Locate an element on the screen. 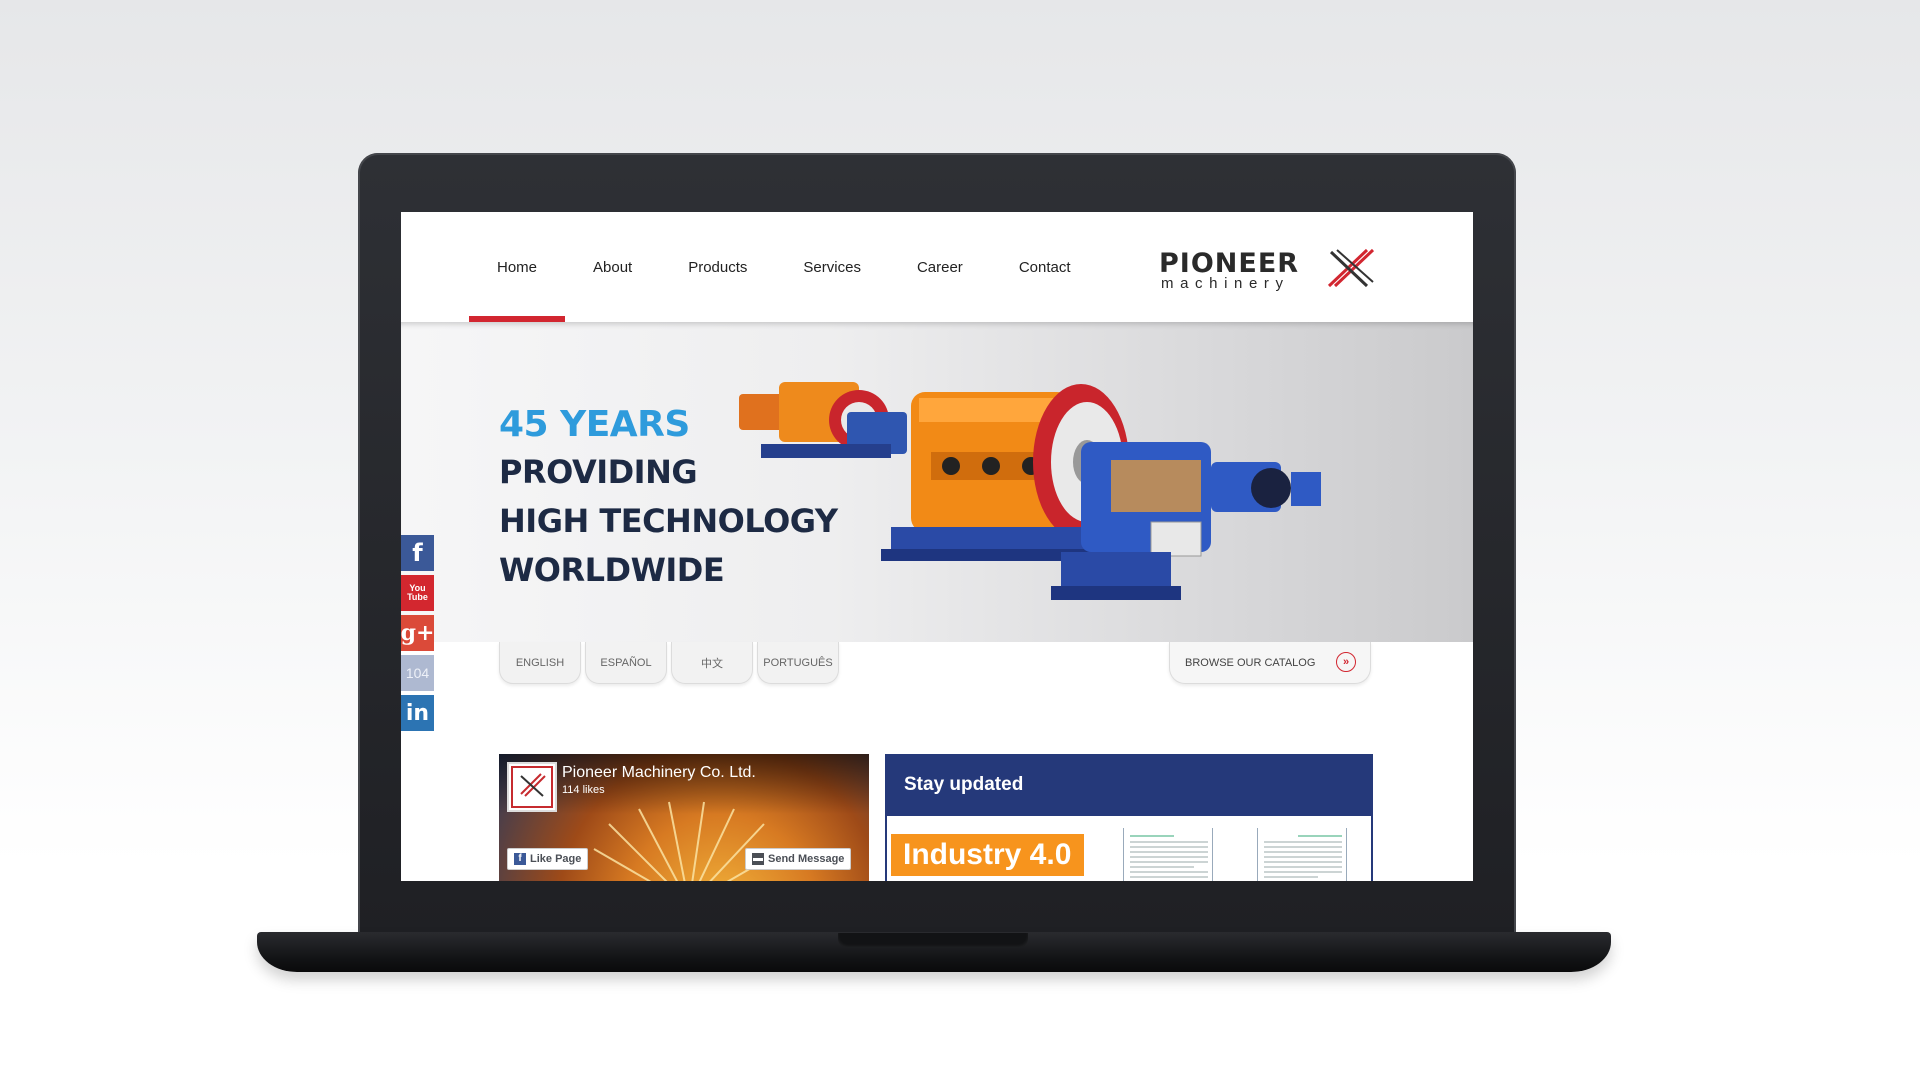 This screenshot has width=1920, height=1080. chevron-down-icon: » is located at coordinates (1346, 662).